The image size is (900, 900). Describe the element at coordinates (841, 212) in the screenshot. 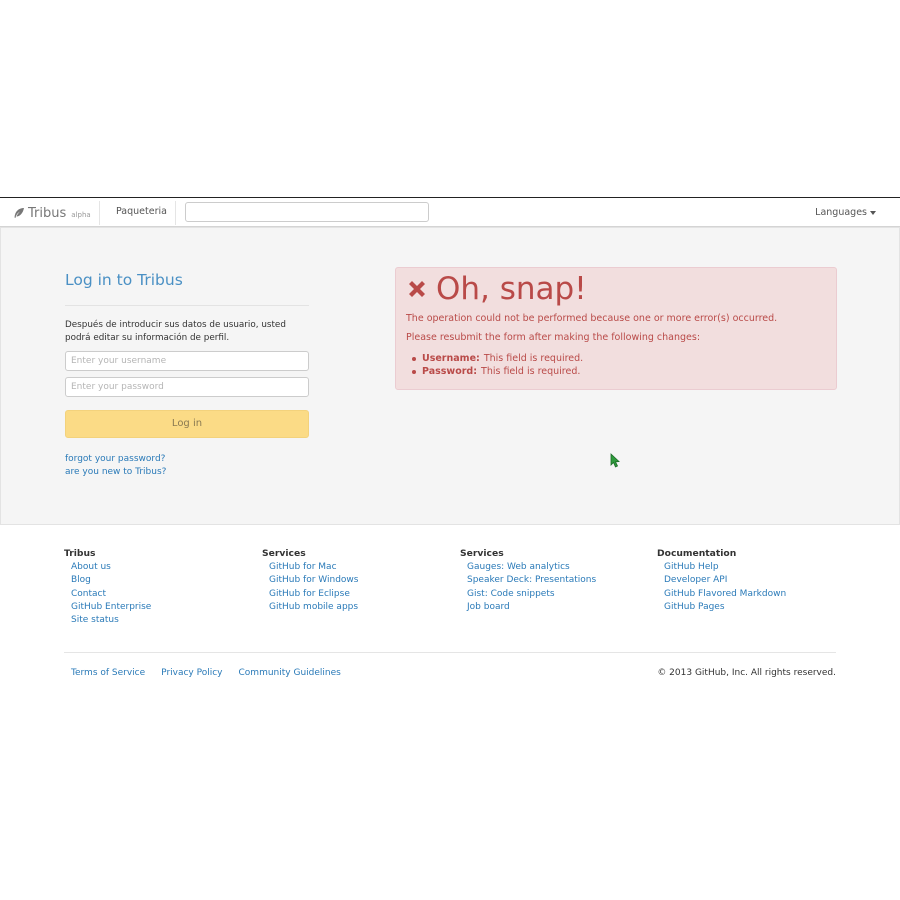

I see `languages-label: Languages` at that location.